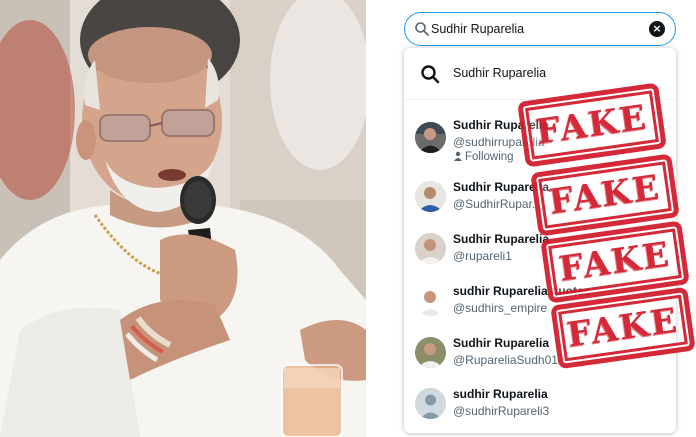 The height and width of the screenshot is (437, 696). I want to click on close-icon: ×, so click(657, 29).